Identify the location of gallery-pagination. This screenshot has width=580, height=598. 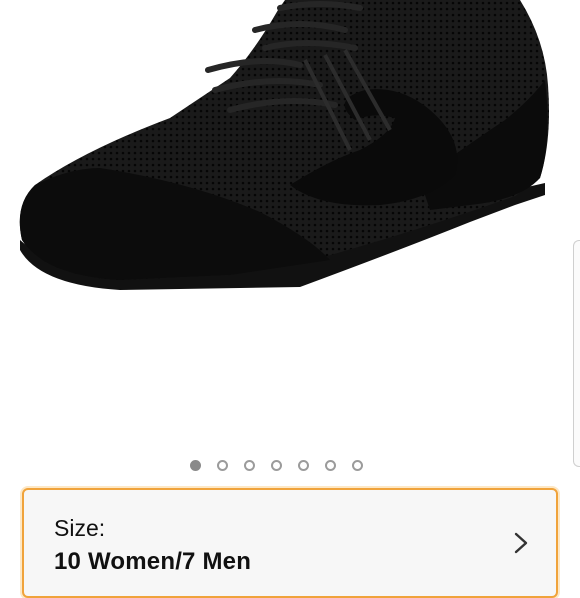
(276, 465).